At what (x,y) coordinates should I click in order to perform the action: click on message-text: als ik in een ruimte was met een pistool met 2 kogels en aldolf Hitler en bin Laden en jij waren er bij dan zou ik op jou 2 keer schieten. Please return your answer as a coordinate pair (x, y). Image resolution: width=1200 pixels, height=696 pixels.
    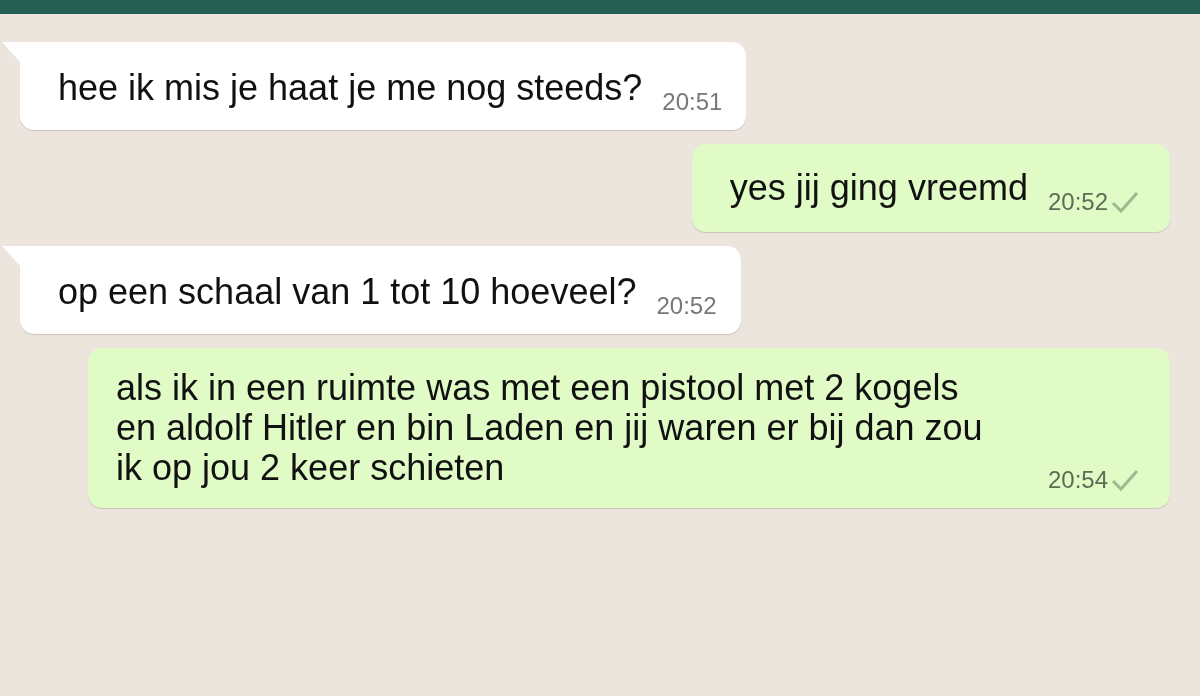
    Looking at the image, I should click on (550, 428).